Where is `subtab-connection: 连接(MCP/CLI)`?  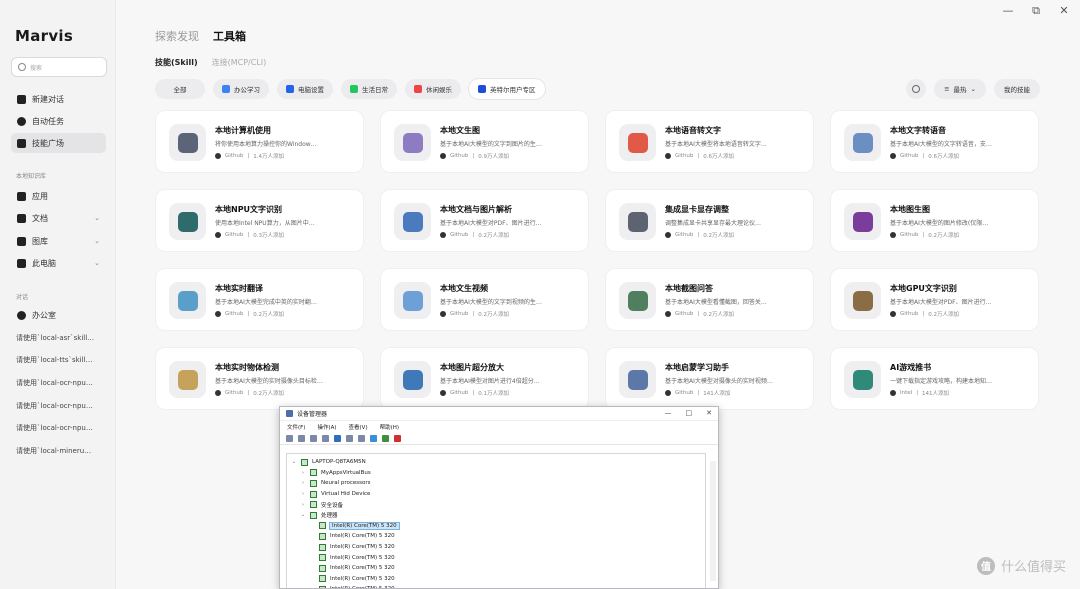
subtab-connection: 连接(MCP/CLI) is located at coordinates (239, 62).